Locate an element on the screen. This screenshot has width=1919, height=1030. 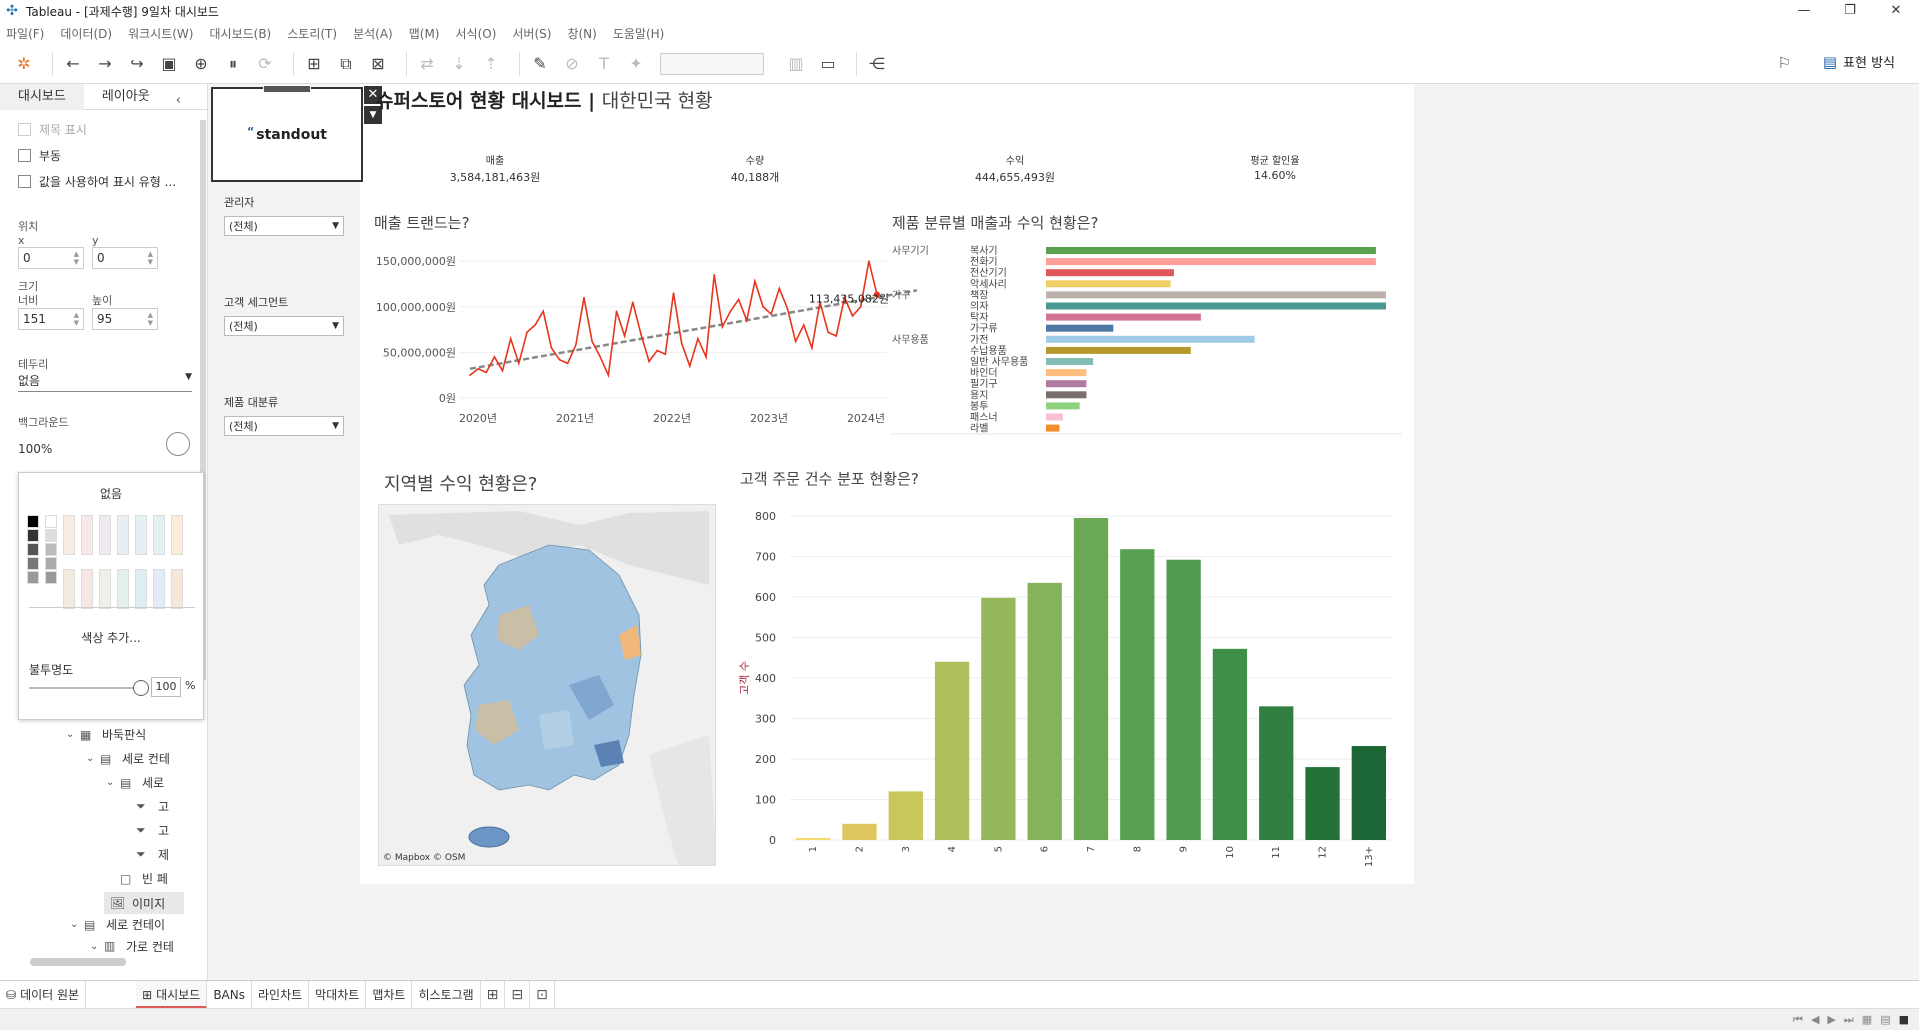
new-worksheet-tab-icon: ⊞ is located at coordinates (493, 994).